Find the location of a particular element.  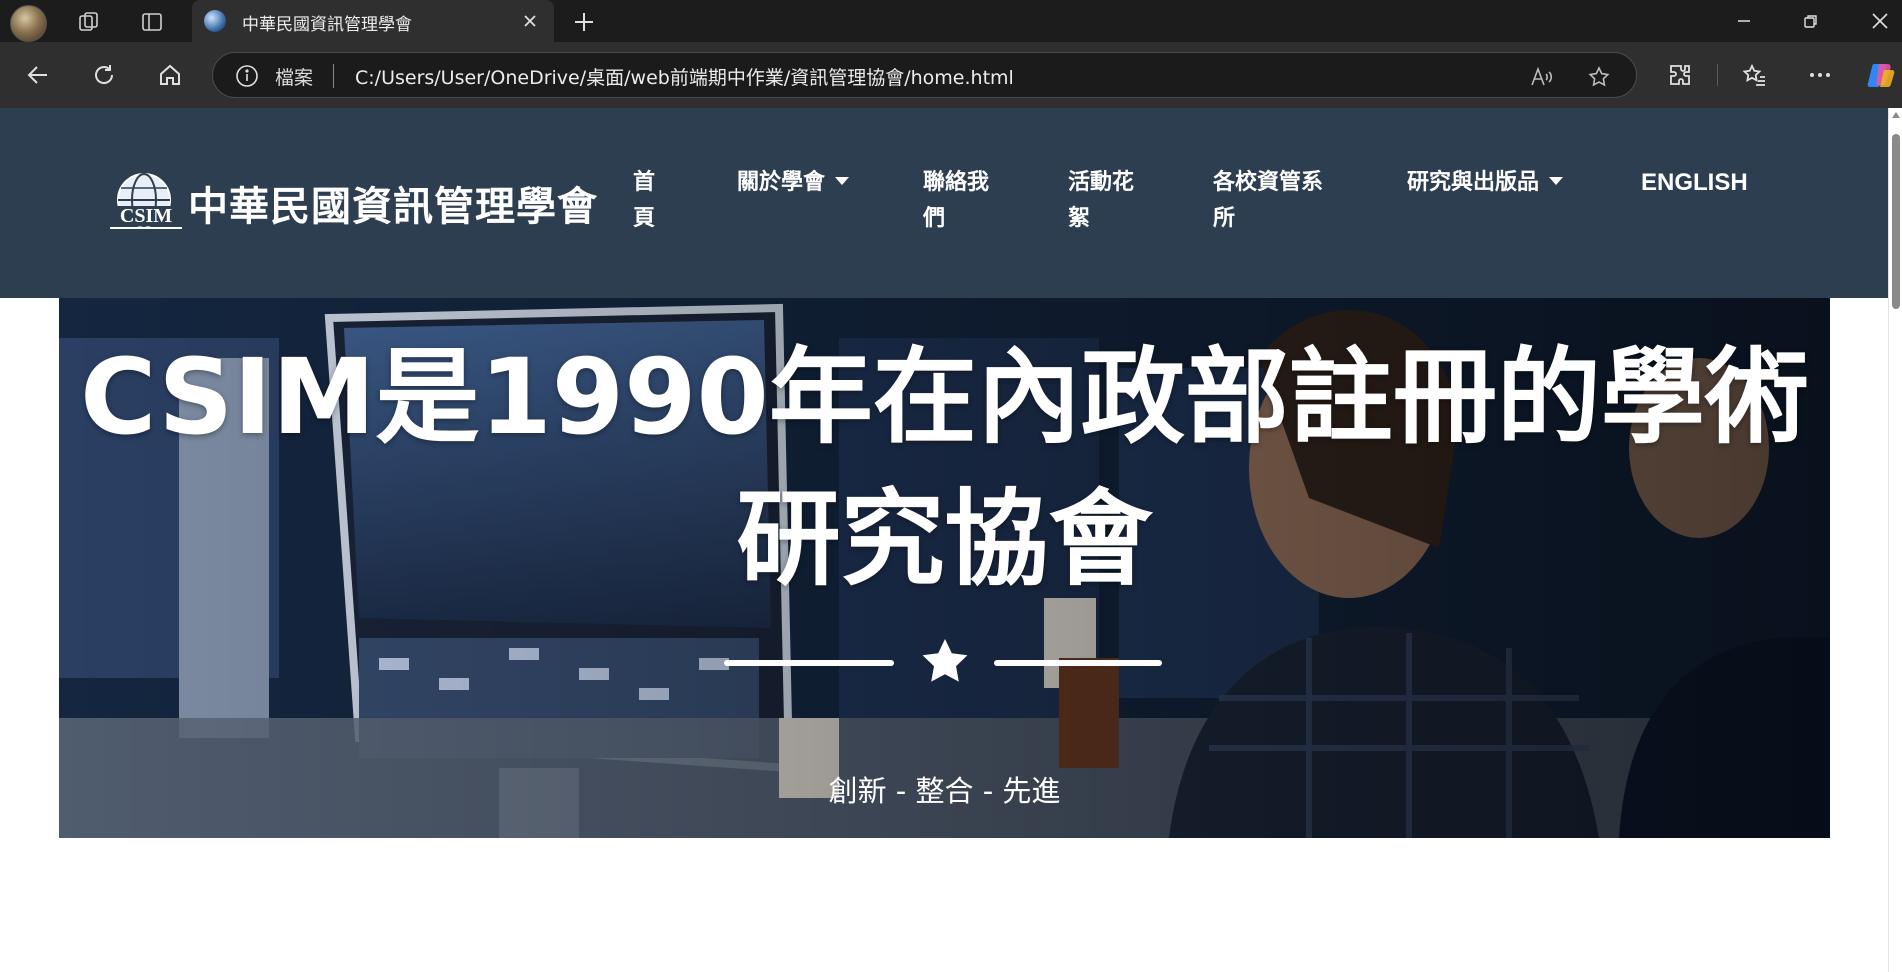

refresh-icon is located at coordinates (104, 75).